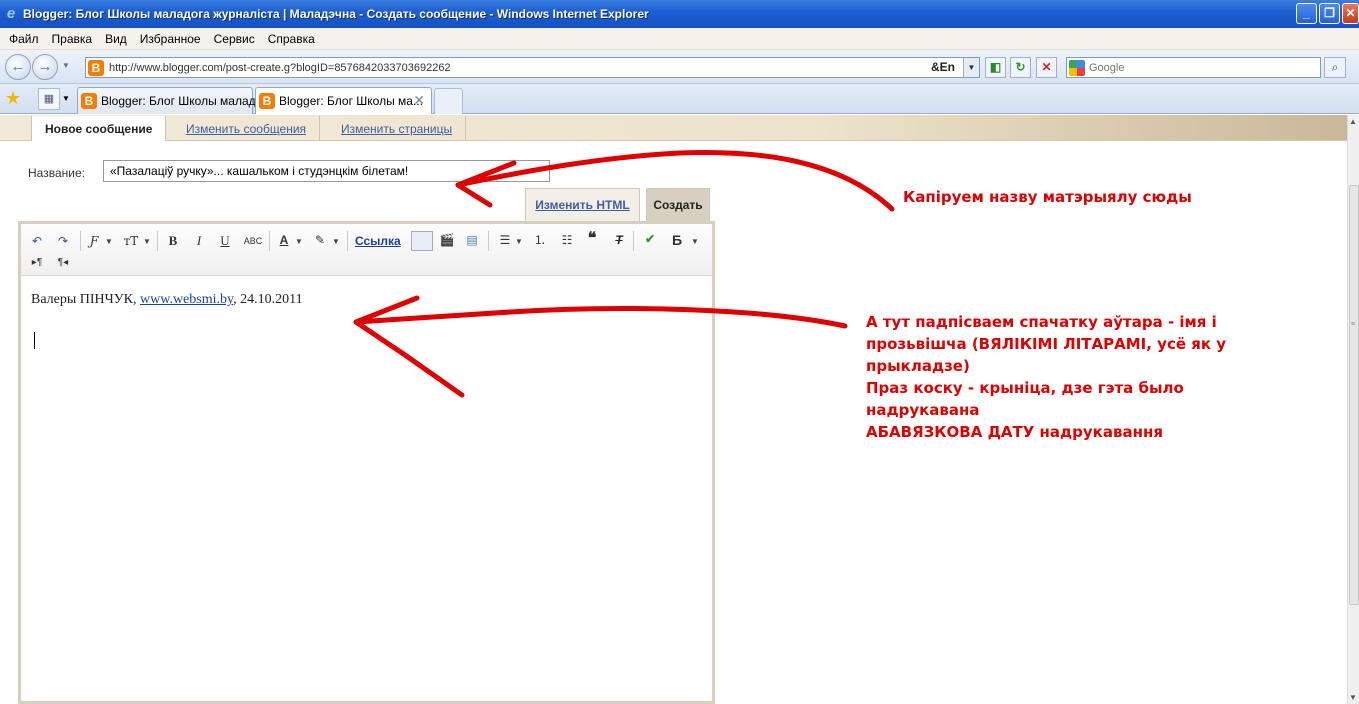 The image size is (1359, 704). Describe the element at coordinates (1354, 395) in the screenshot. I see `scroll-thumb` at that location.